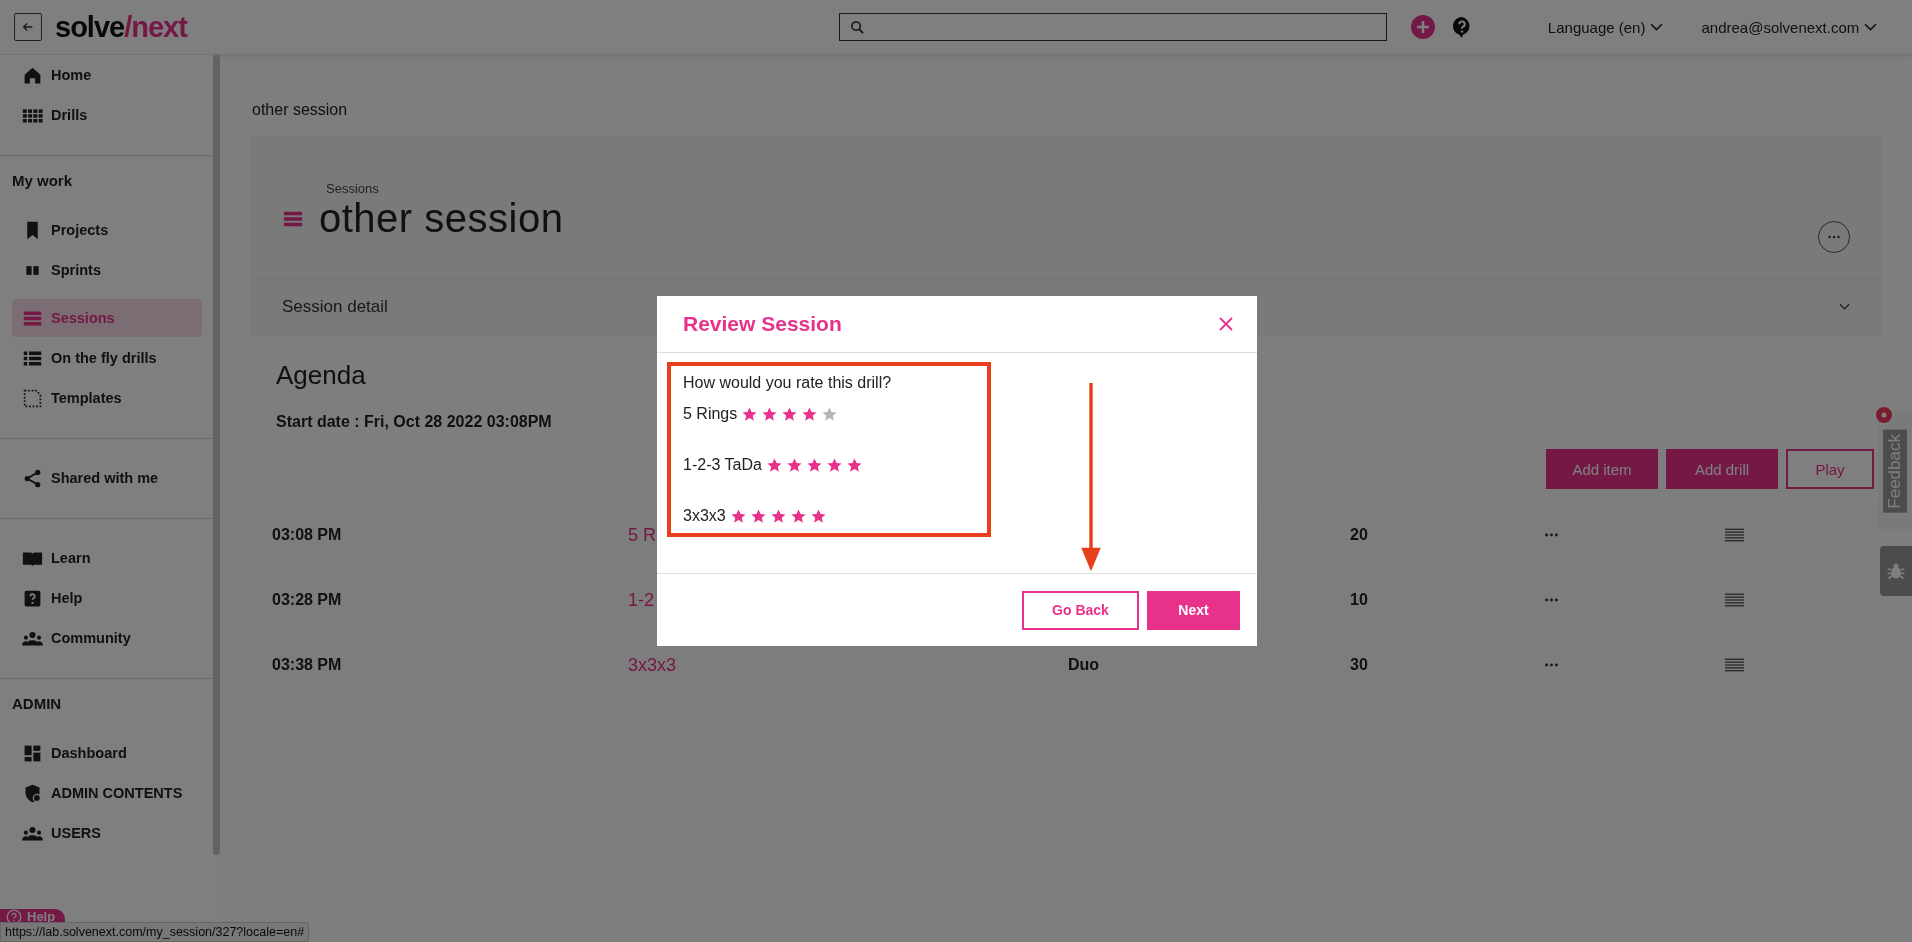 Image resolution: width=1912 pixels, height=942 pixels. Describe the element at coordinates (414, 422) in the screenshot. I see `start-date: Start date : Fri, Oct 28 2022 03:08PM` at that location.